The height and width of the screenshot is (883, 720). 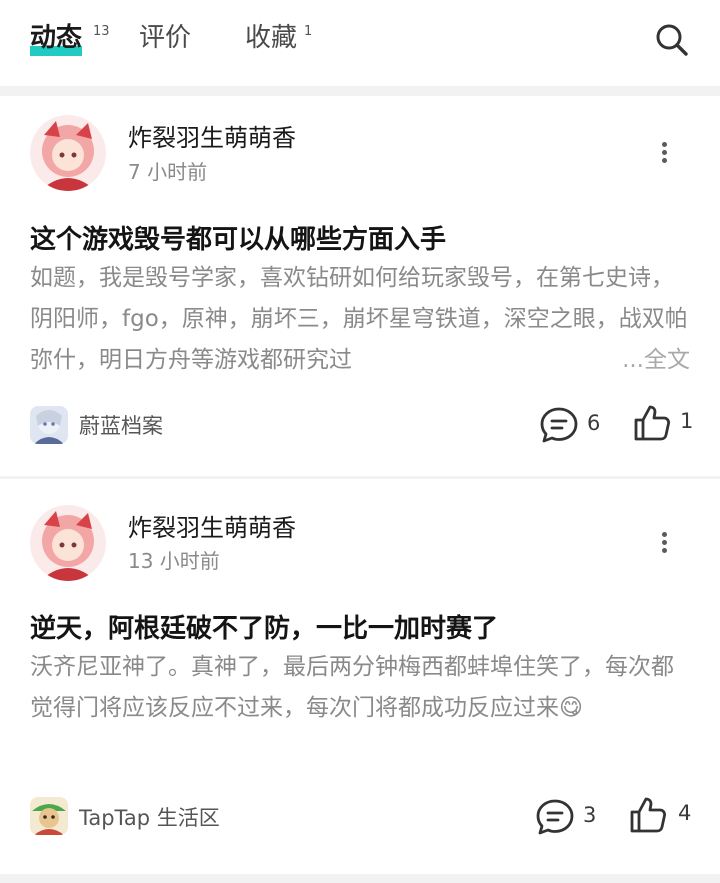 I want to click on post-title: 这个游戏毁号都可以从哪些方面入手, so click(x=238, y=237).